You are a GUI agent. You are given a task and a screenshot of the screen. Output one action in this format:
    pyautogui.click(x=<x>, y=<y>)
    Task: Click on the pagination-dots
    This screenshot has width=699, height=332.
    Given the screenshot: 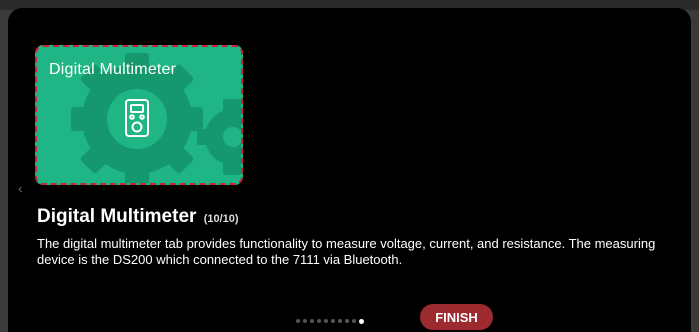 What is the action you would take?
    pyautogui.click(x=330, y=321)
    